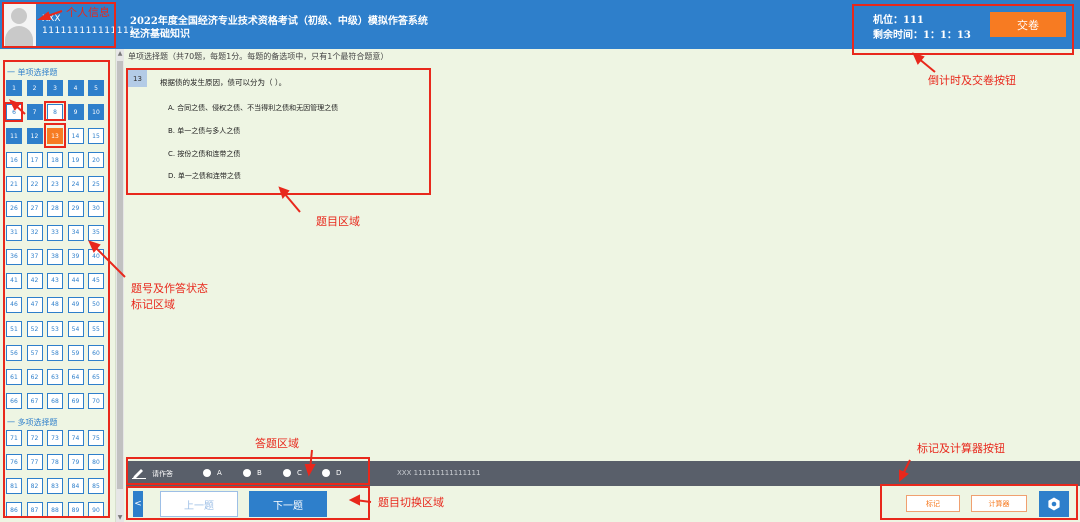 The width and height of the screenshot is (1080, 522). Describe the element at coordinates (963, 29) in the screenshot. I see `annotation-box-timer-submit` at that location.